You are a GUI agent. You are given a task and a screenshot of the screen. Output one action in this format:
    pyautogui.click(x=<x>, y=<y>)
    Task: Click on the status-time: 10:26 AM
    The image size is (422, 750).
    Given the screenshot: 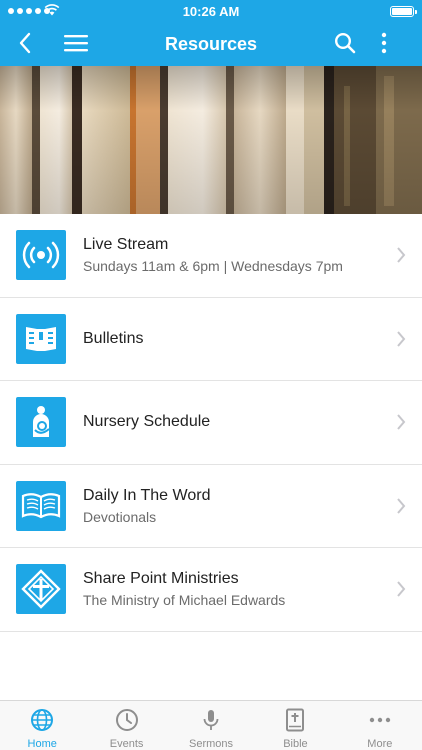 What is the action you would take?
    pyautogui.click(x=211, y=11)
    